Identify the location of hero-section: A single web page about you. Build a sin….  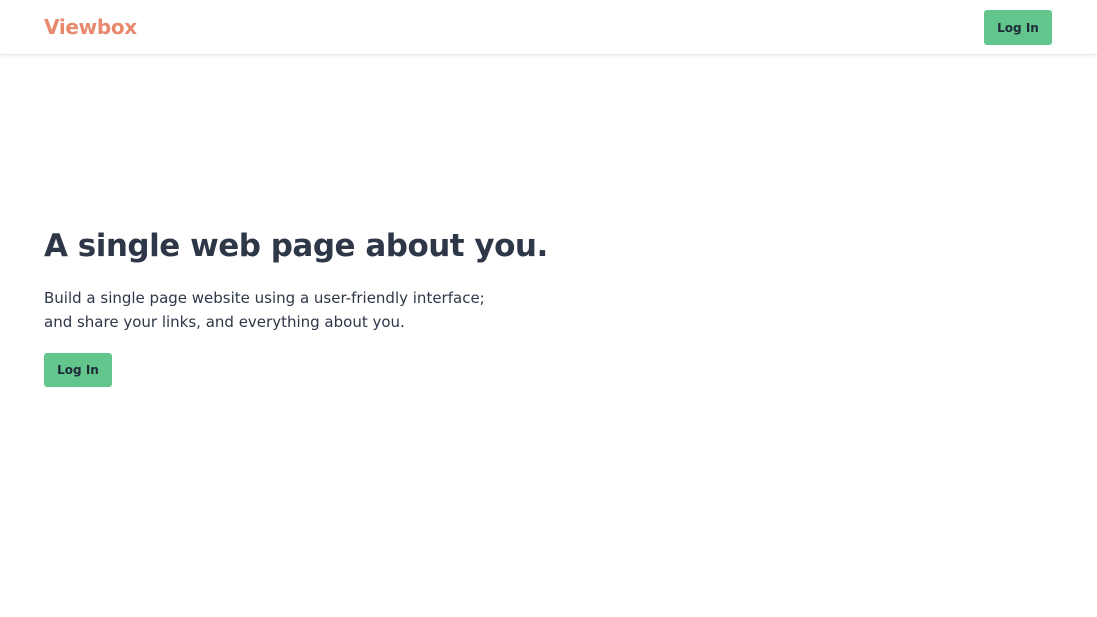
(324, 305).